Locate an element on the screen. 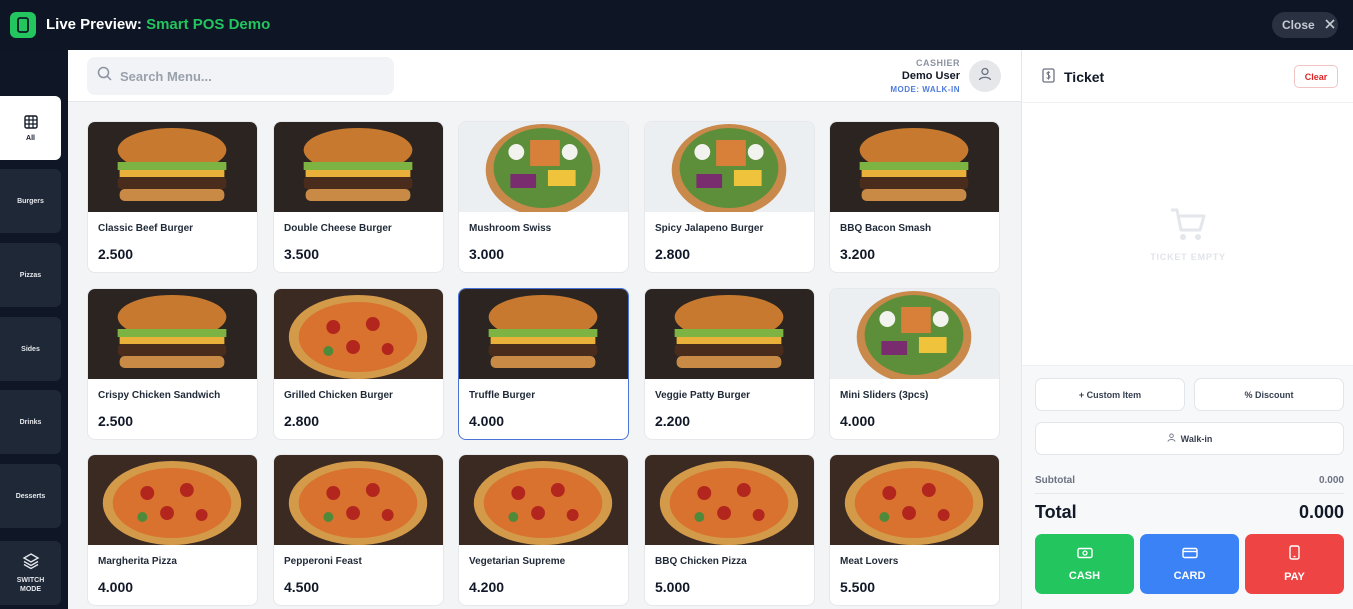 Image resolution: width=1353 pixels, height=609 pixels. close-button: Close is located at coordinates (1305, 25).